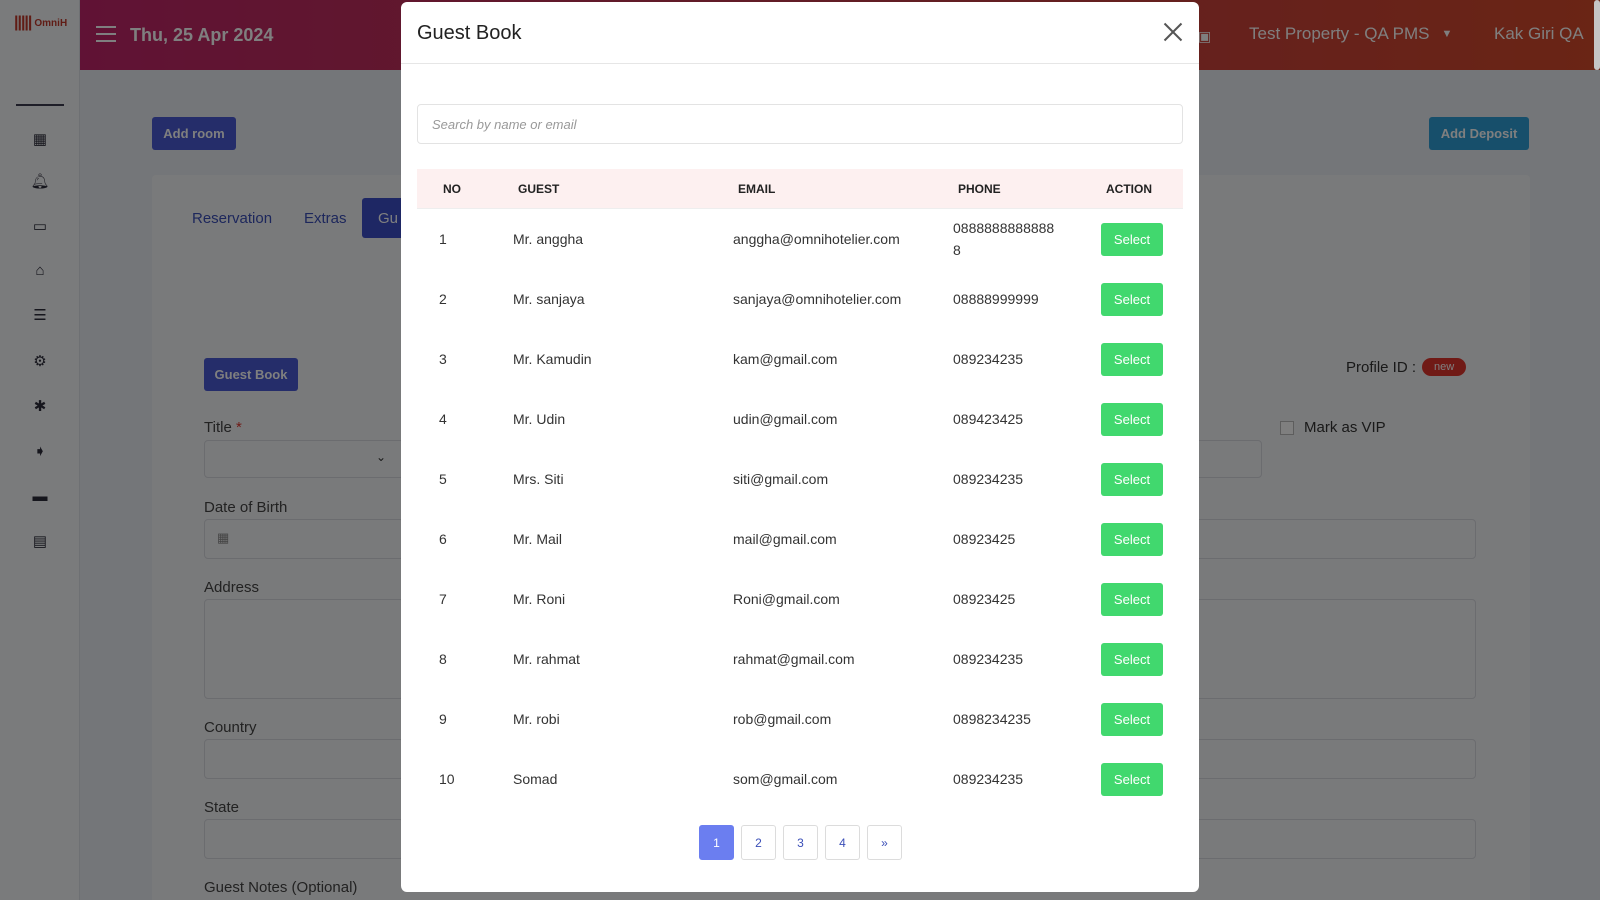  What do you see at coordinates (552, 359) in the screenshot?
I see `cell-guest: Mr. Kamudin` at bounding box center [552, 359].